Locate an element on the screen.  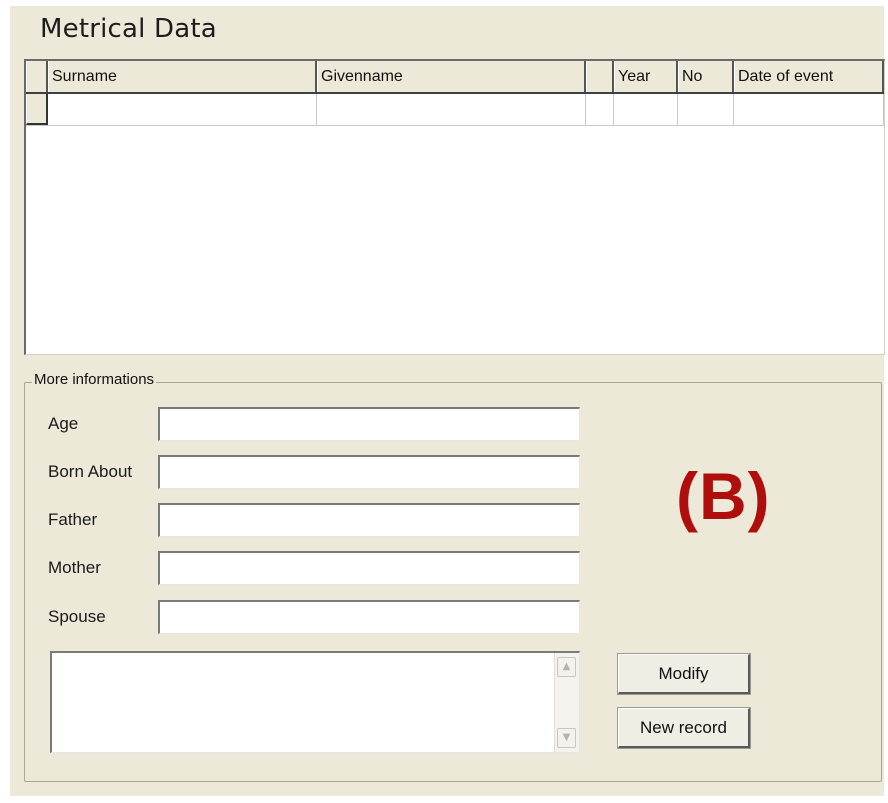
modify-button: Modify is located at coordinates (684, 674).